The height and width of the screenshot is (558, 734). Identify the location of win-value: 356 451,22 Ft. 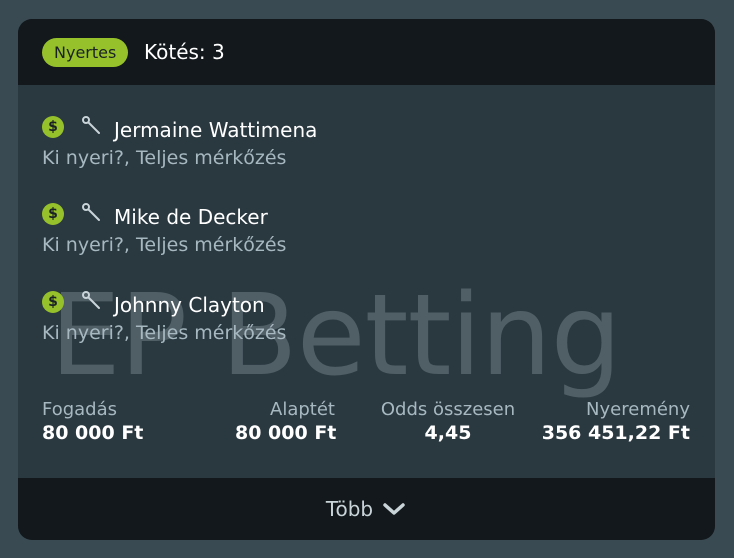
(615, 433).